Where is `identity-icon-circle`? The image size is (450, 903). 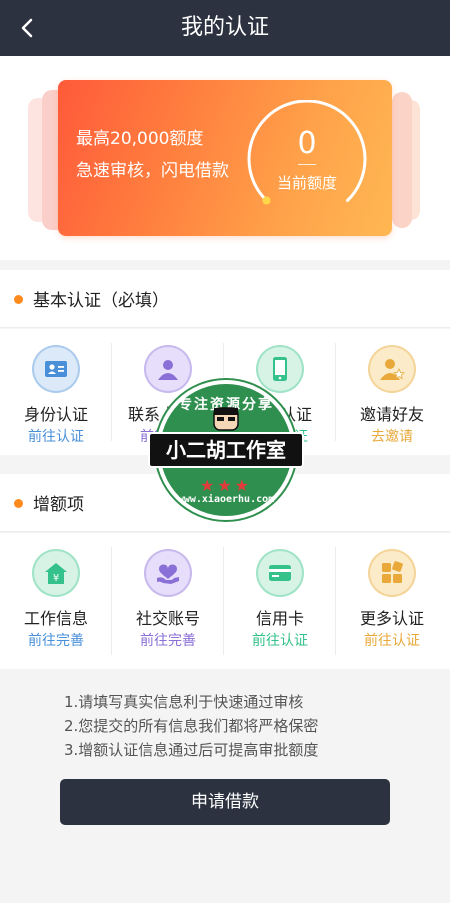 identity-icon-circle is located at coordinates (56, 369).